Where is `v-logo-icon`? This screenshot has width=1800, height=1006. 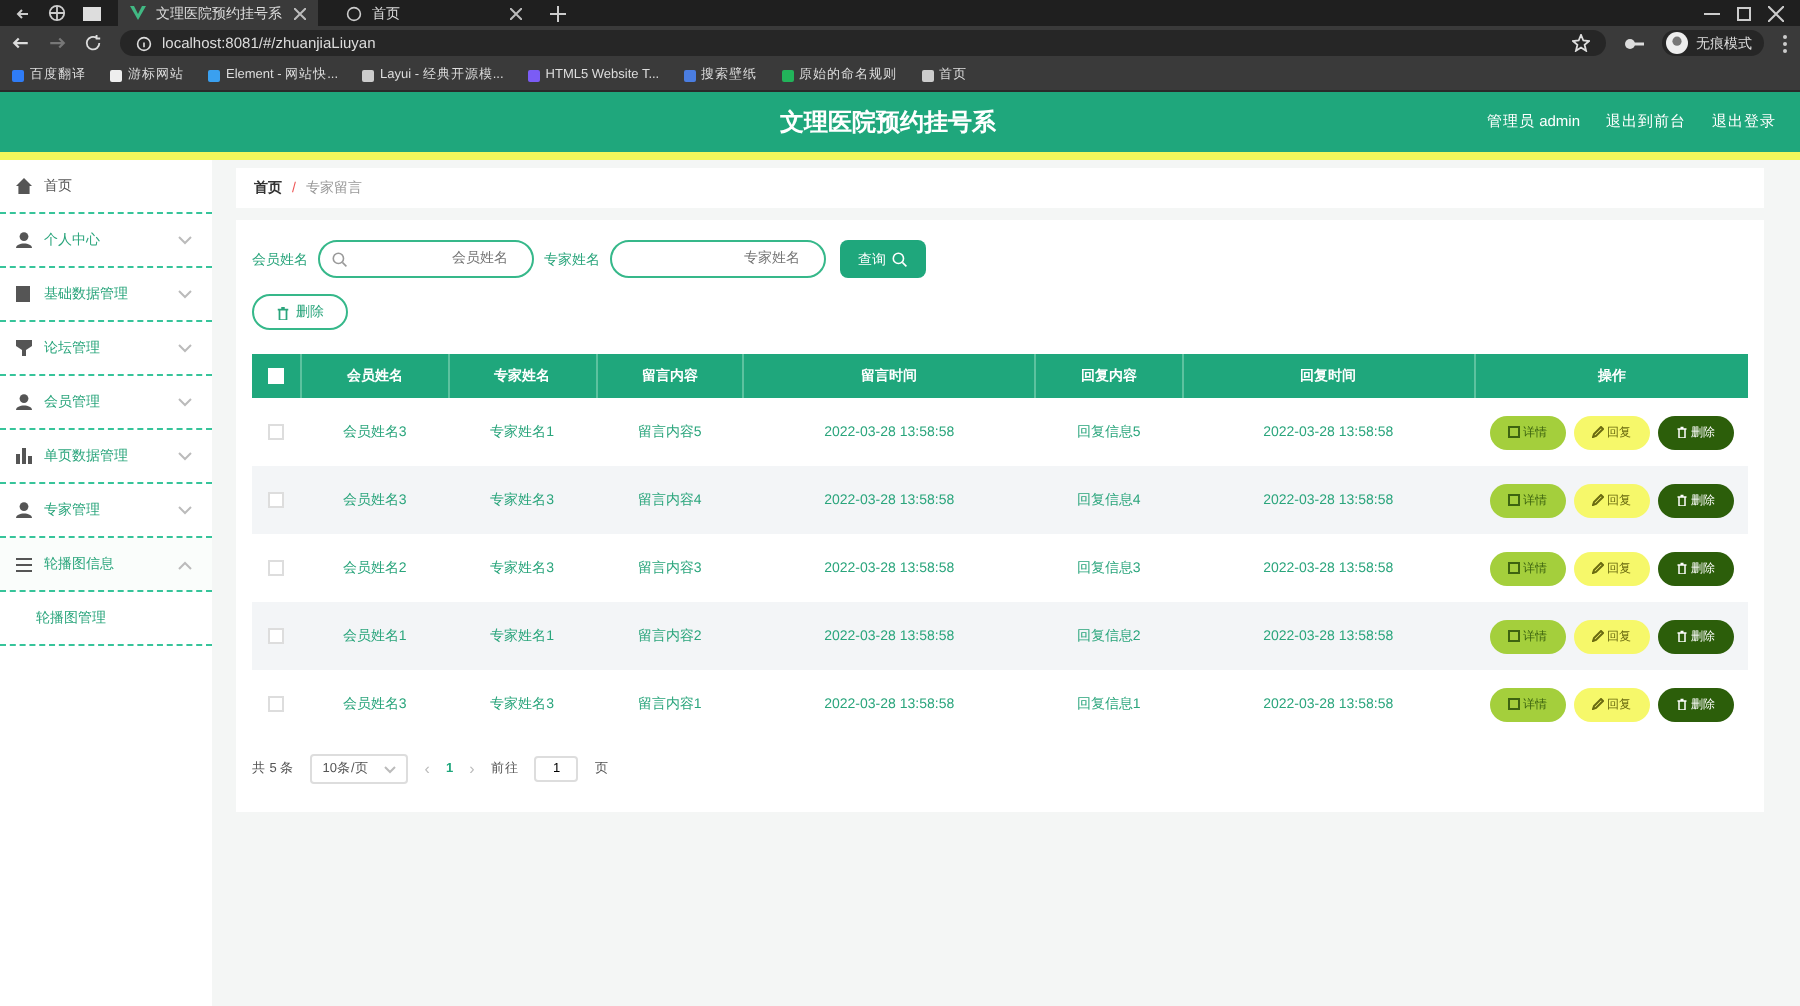
v-logo-icon is located at coordinates (138, 13).